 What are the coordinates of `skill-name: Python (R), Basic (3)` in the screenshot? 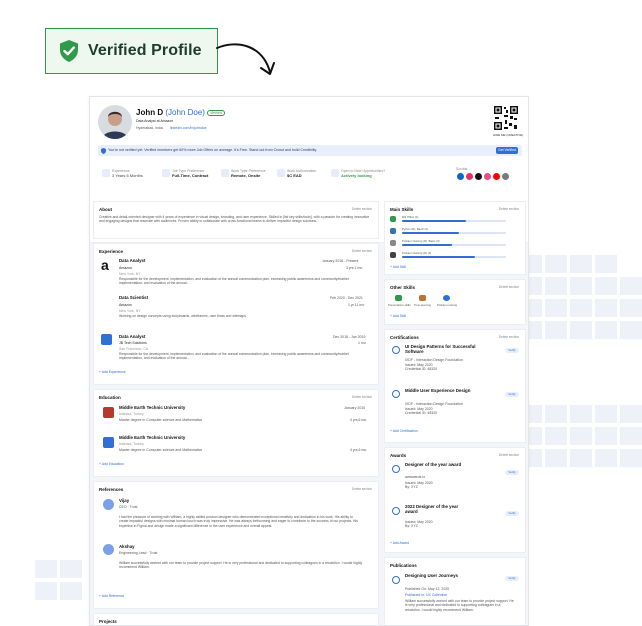 It's located at (415, 229).